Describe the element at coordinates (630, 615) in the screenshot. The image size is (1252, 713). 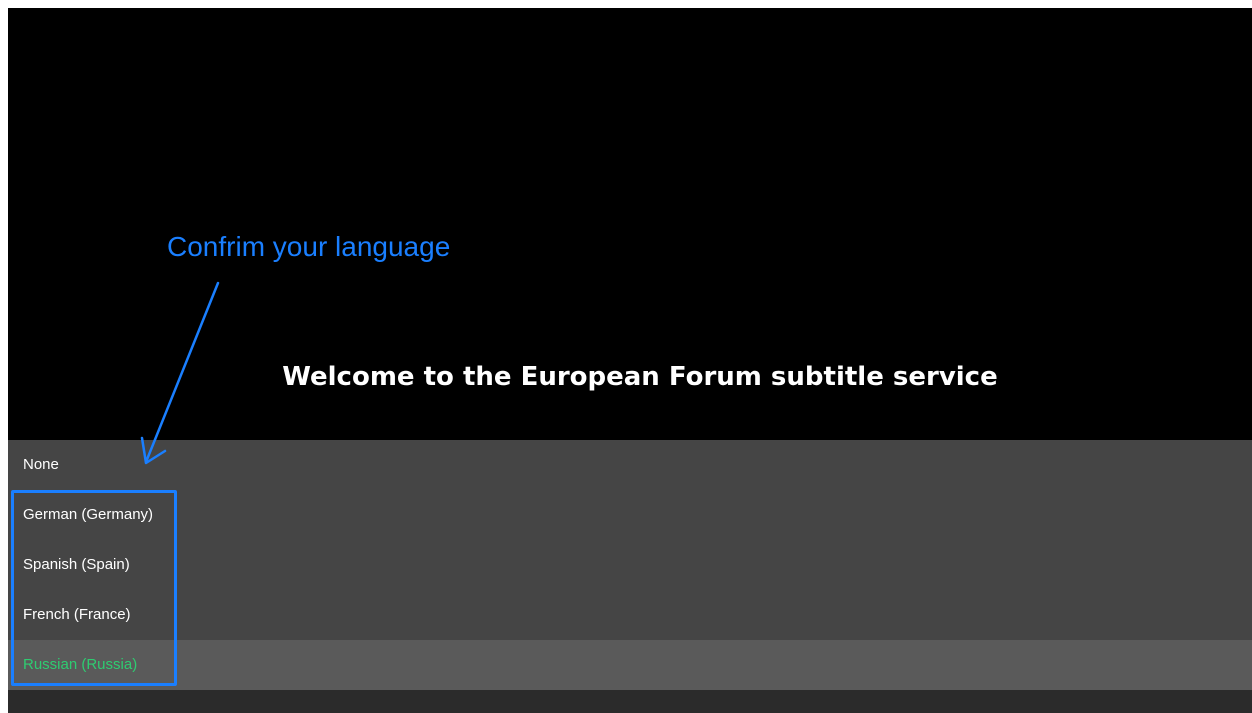
I see `language-option-french: French (France)` at that location.